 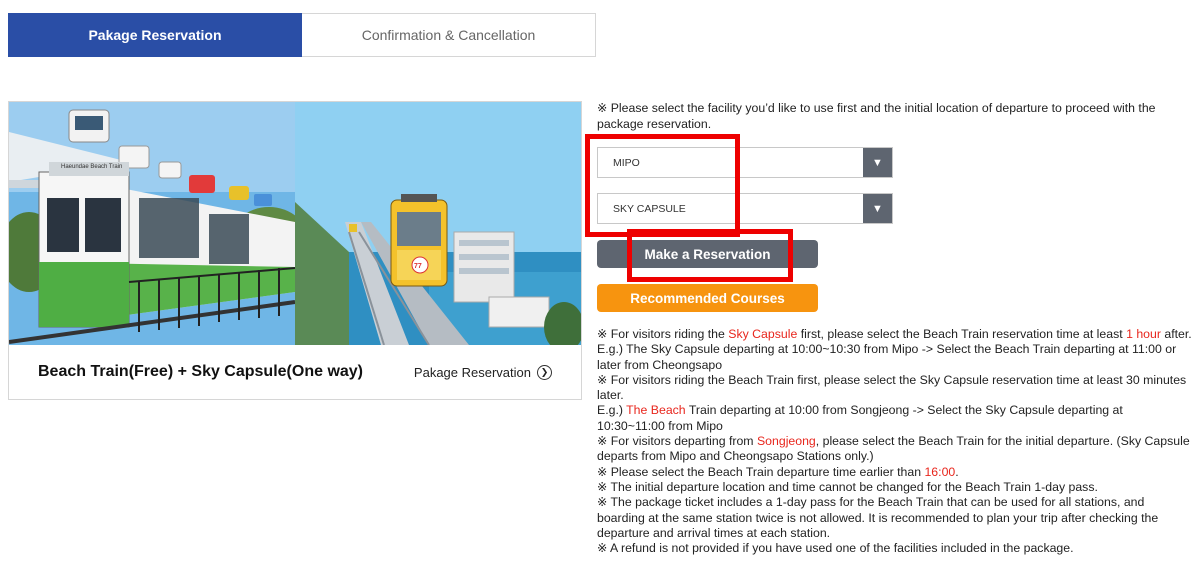 I want to click on package-reservation-link-label: Pakage Reservation, so click(x=472, y=372).